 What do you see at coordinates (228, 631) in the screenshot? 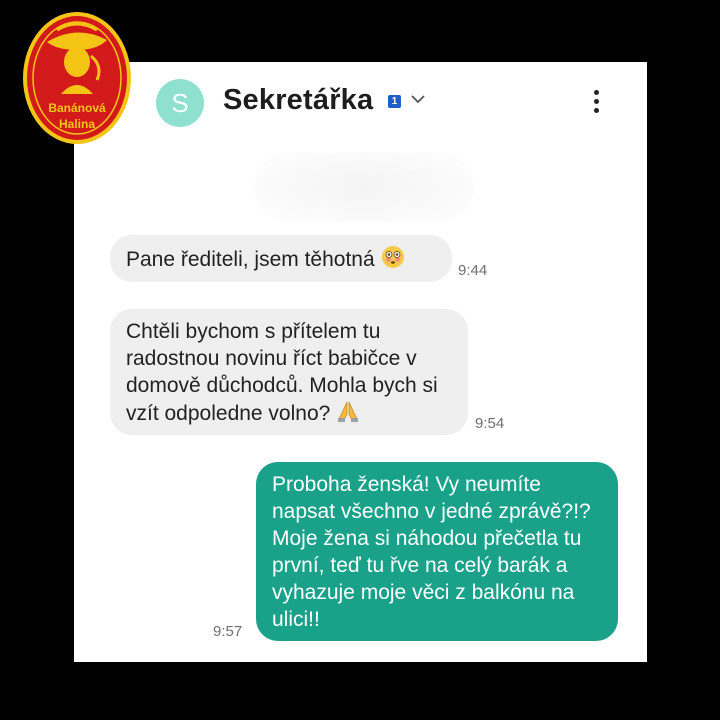
I see `message-time: 9:57` at bounding box center [228, 631].